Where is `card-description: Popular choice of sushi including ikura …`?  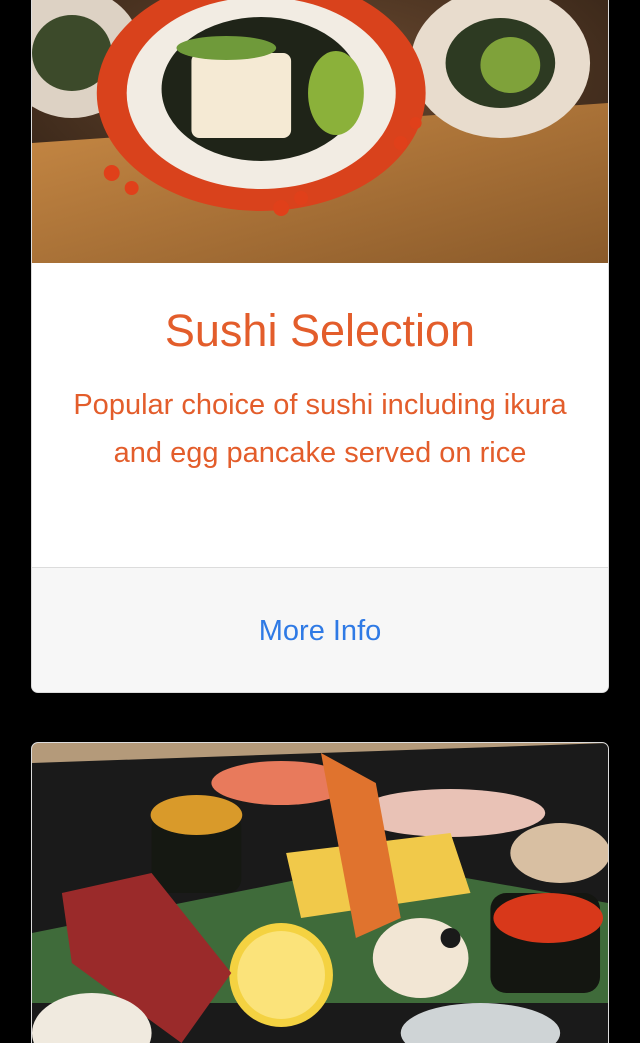 card-description: Popular choice of sushi including ikura … is located at coordinates (320, 429).